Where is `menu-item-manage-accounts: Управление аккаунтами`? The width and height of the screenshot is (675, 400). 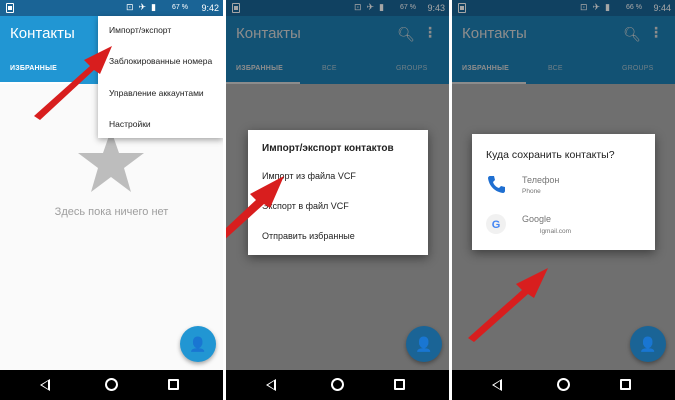 menu-item-manage-accounts: Управление аккаунтами is located at coordinates (156, 93).